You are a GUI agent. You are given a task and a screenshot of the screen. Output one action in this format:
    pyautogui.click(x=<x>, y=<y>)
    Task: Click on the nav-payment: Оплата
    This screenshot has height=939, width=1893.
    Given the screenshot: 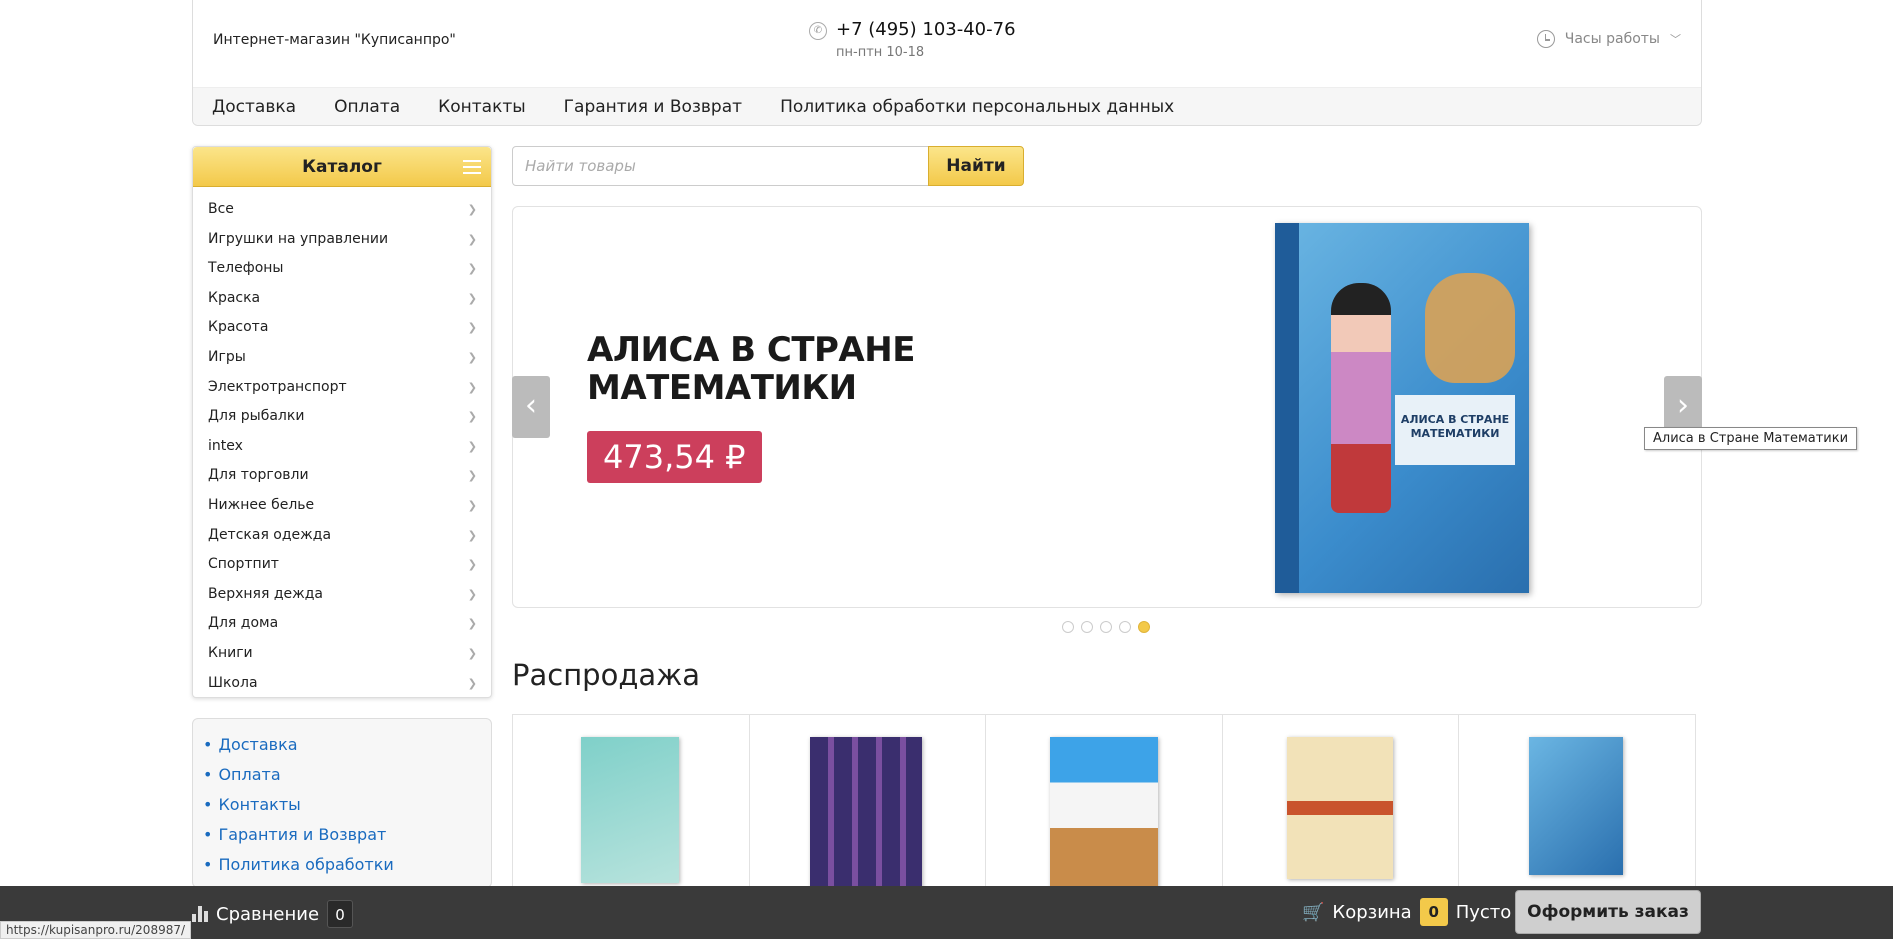 What is the action you would take?
    pyautogui.click(x=367, y=107)
    